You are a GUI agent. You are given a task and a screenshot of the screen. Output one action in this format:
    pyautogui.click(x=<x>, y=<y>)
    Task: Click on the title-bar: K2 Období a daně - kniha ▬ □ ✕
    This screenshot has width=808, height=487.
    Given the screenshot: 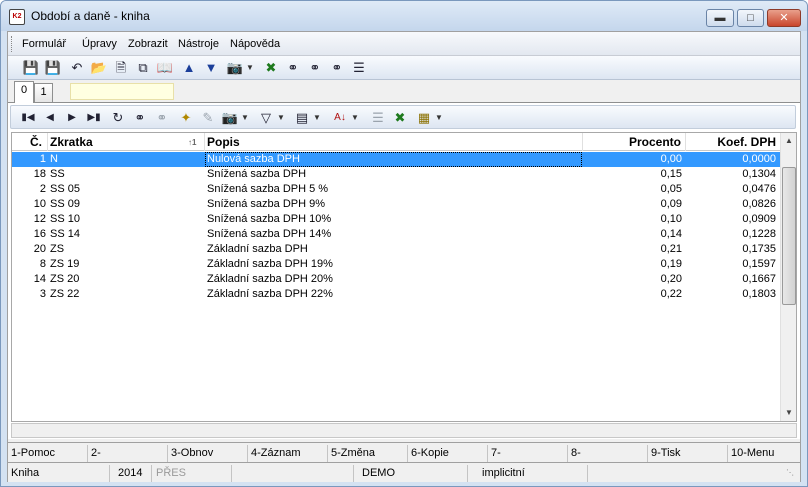 What is the action you would take?
    pyautogui.click(x=404, y=16)
    